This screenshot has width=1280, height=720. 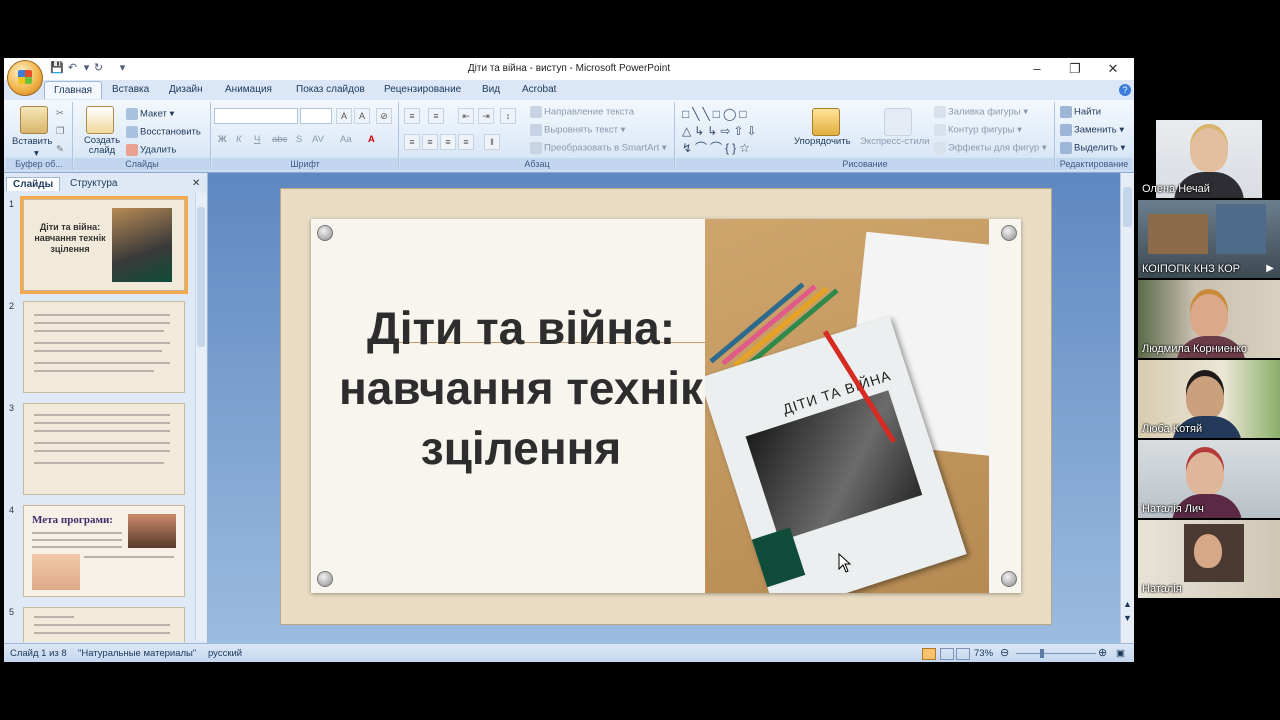 I want to click on paste-button: Вставить, so click(x=32, y=141).